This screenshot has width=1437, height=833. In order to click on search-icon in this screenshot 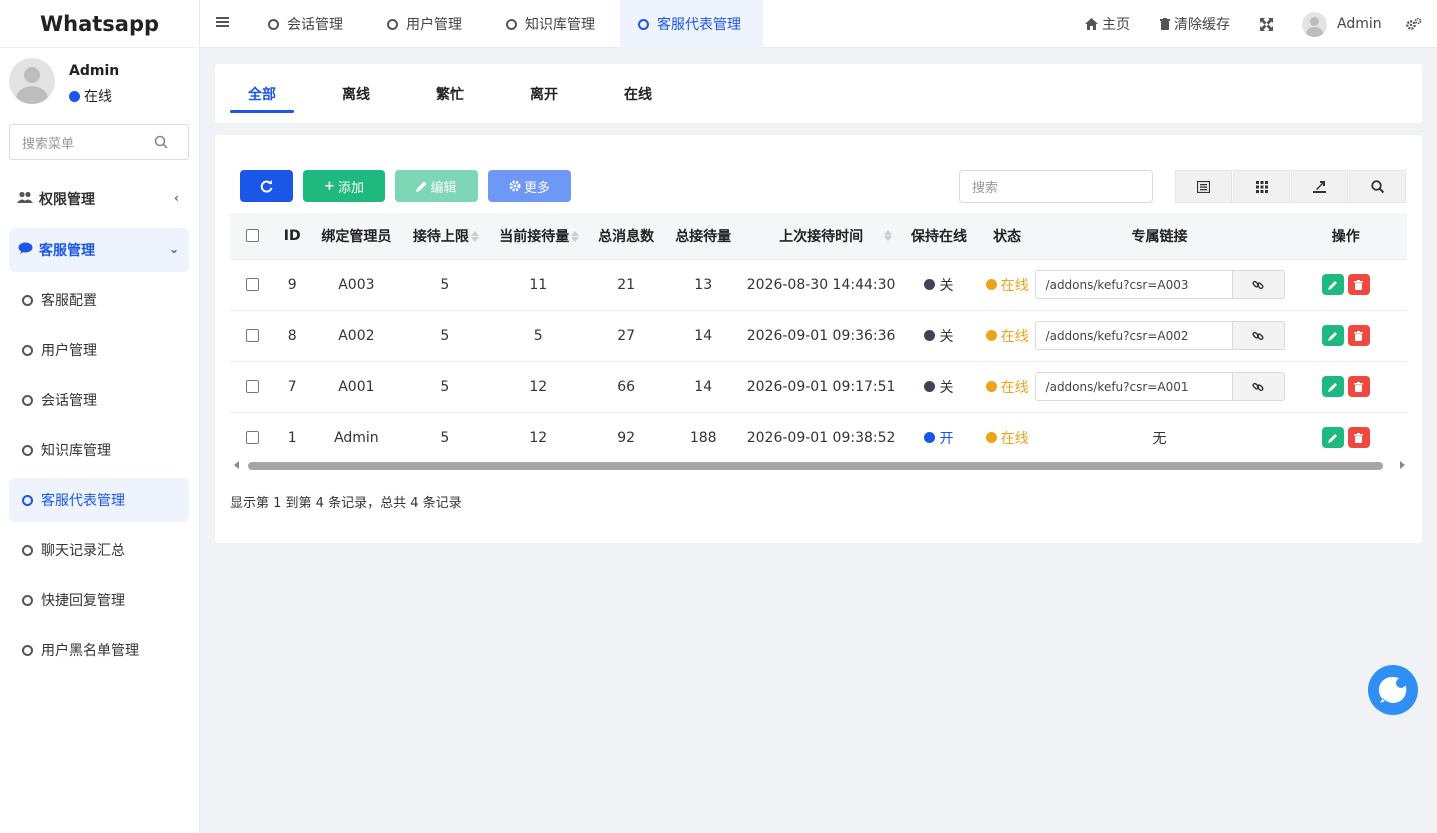, I will do `click(161, 142)`.